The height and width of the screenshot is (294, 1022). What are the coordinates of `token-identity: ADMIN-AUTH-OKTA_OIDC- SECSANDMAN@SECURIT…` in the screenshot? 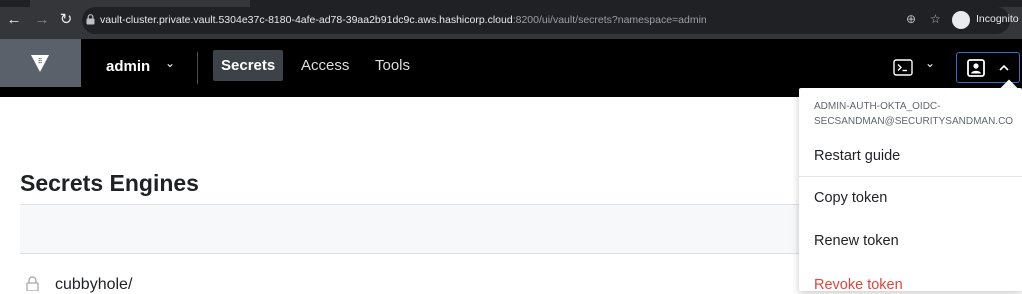 It's located at (913, 114).